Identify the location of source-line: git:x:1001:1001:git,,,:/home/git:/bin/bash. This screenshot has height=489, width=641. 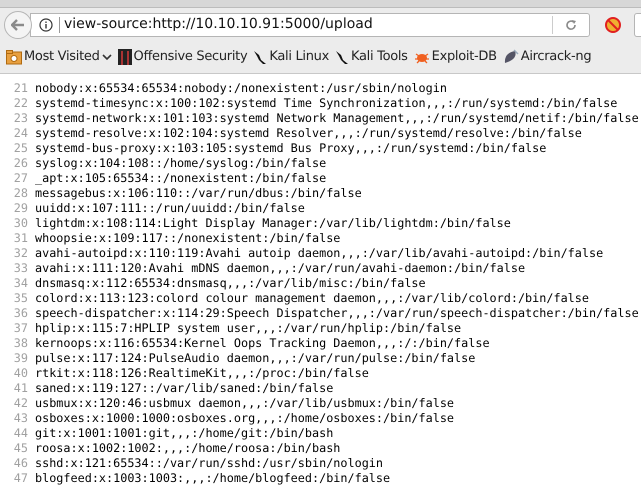
(184, 433).